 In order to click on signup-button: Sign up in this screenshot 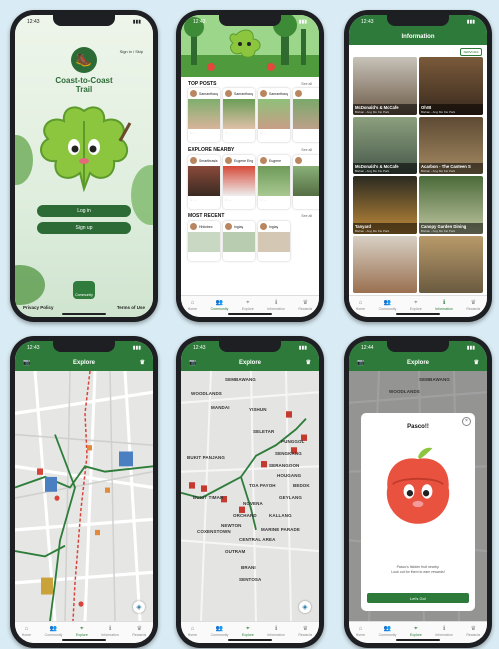, I will do `click(84, 228)`.